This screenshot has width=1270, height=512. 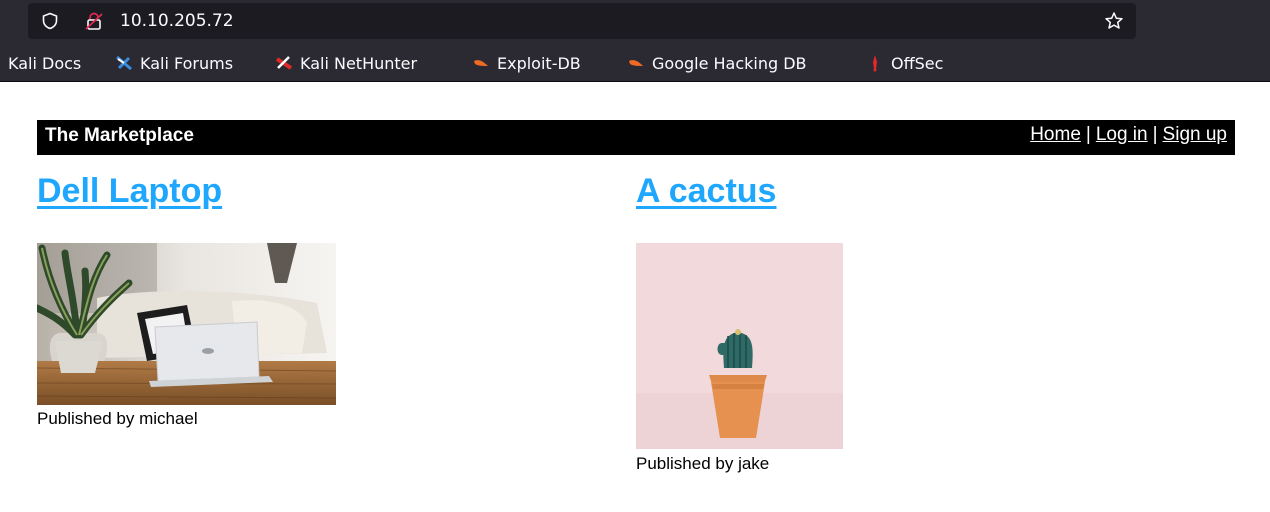 What do you see at coordinates (481, 63) in the screenshot?
I see `exploit-db-icon` at bounding box center [481, 63].